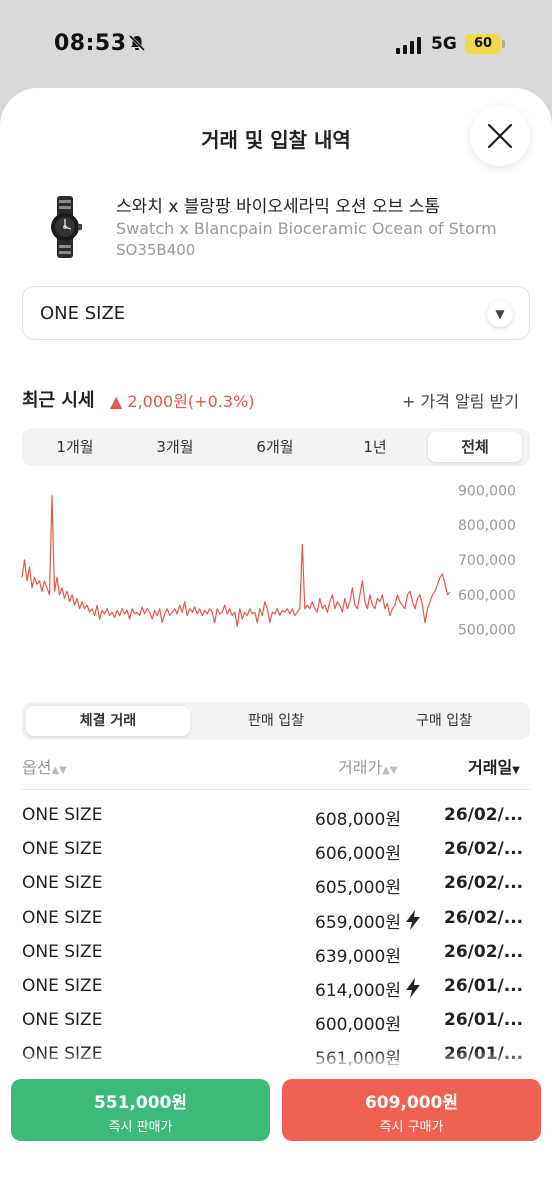 The height and width of the screenshot is (1200, 552). I want to click on sell-label: 즉시 판매가, so click(140, 1127).